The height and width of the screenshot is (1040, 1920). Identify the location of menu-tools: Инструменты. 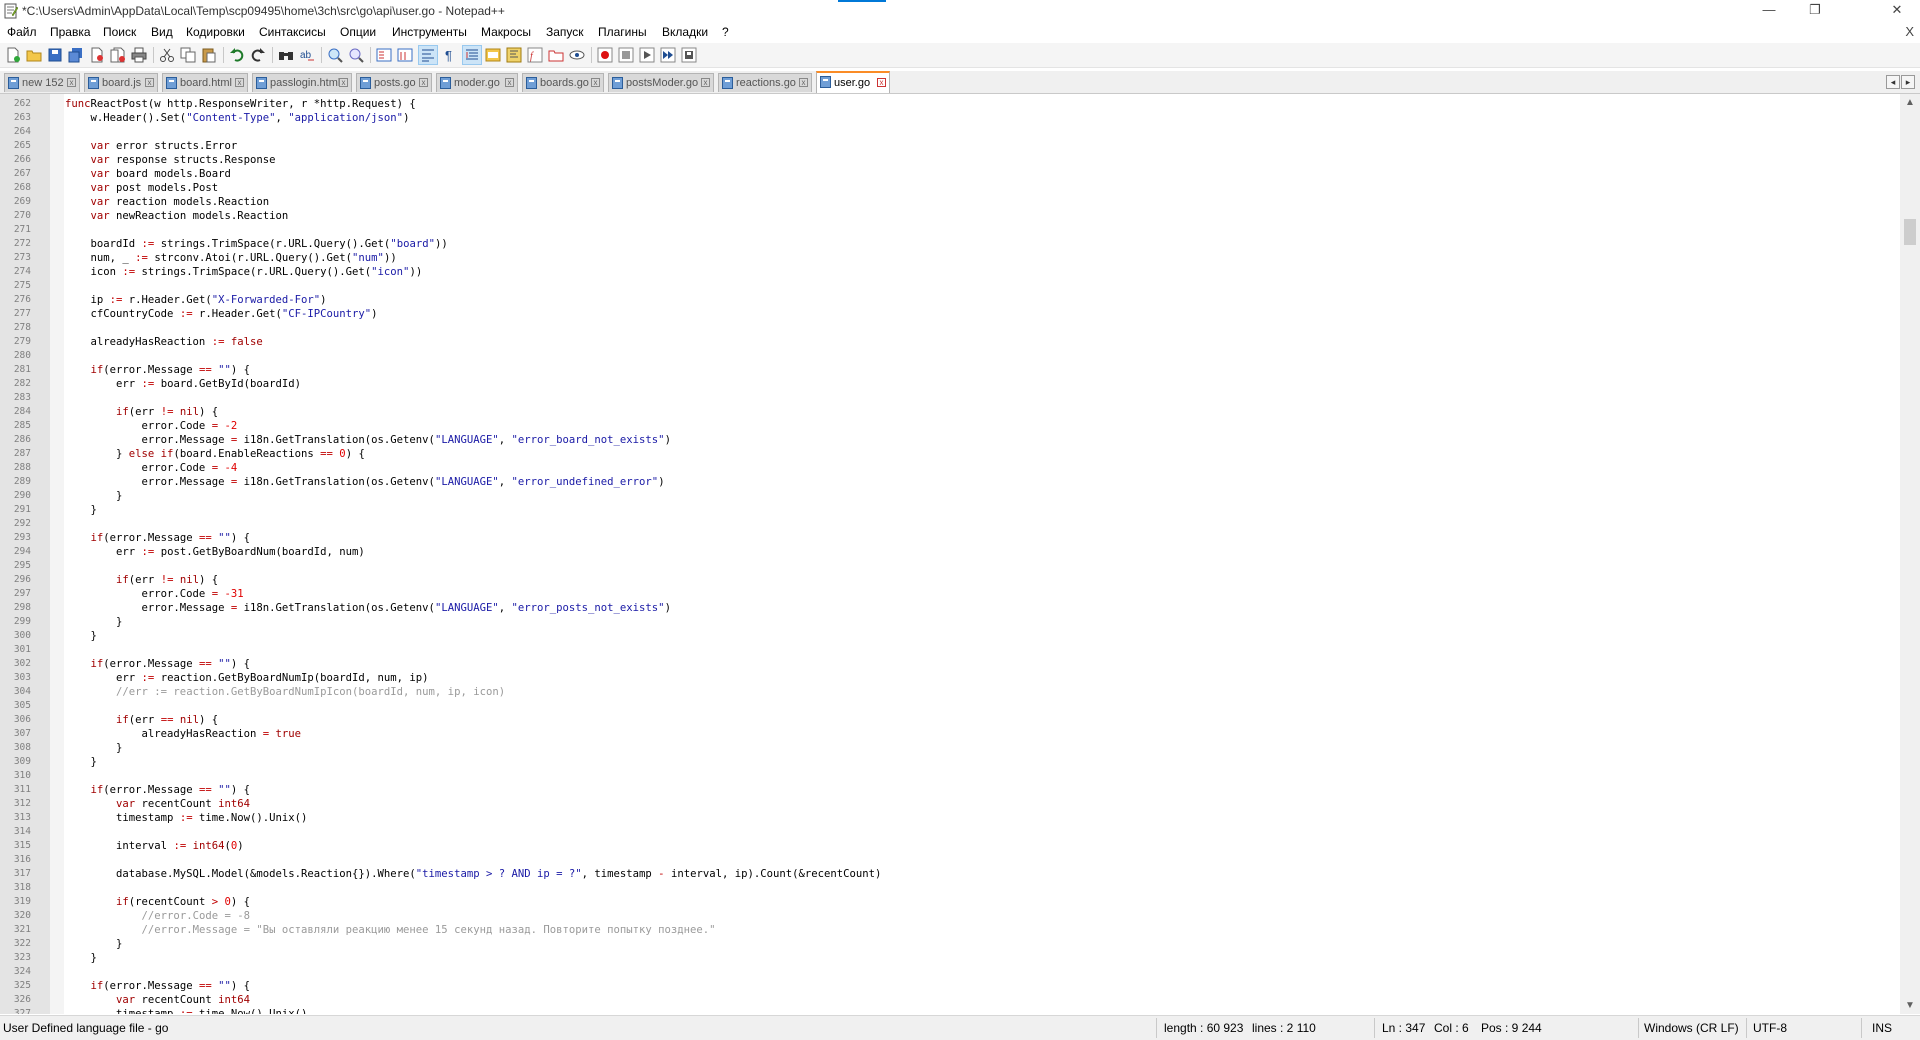
(429, 32).